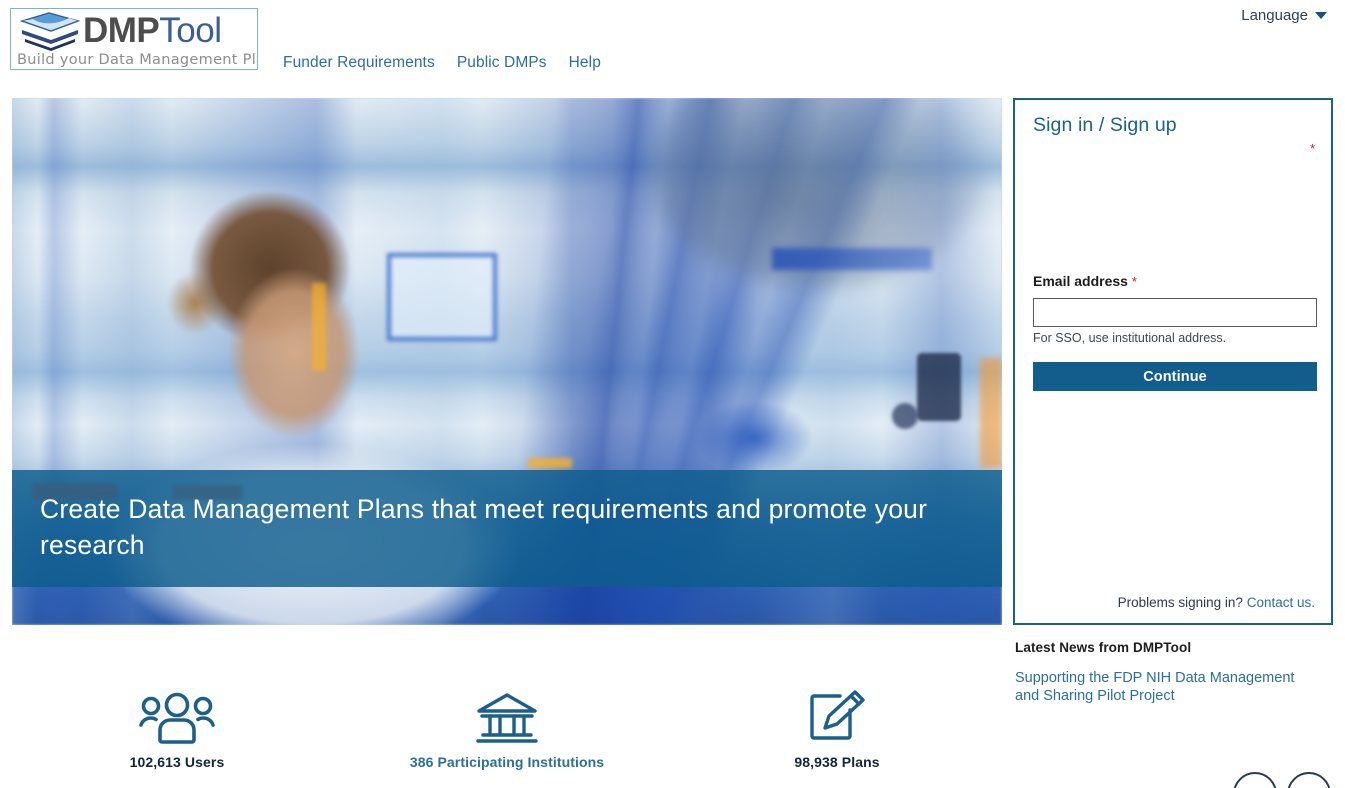  What do you see at coordinates (837, 715) in the screenshot?
I see `edit-document-pencil-icon` at bounding box center [837, 715].